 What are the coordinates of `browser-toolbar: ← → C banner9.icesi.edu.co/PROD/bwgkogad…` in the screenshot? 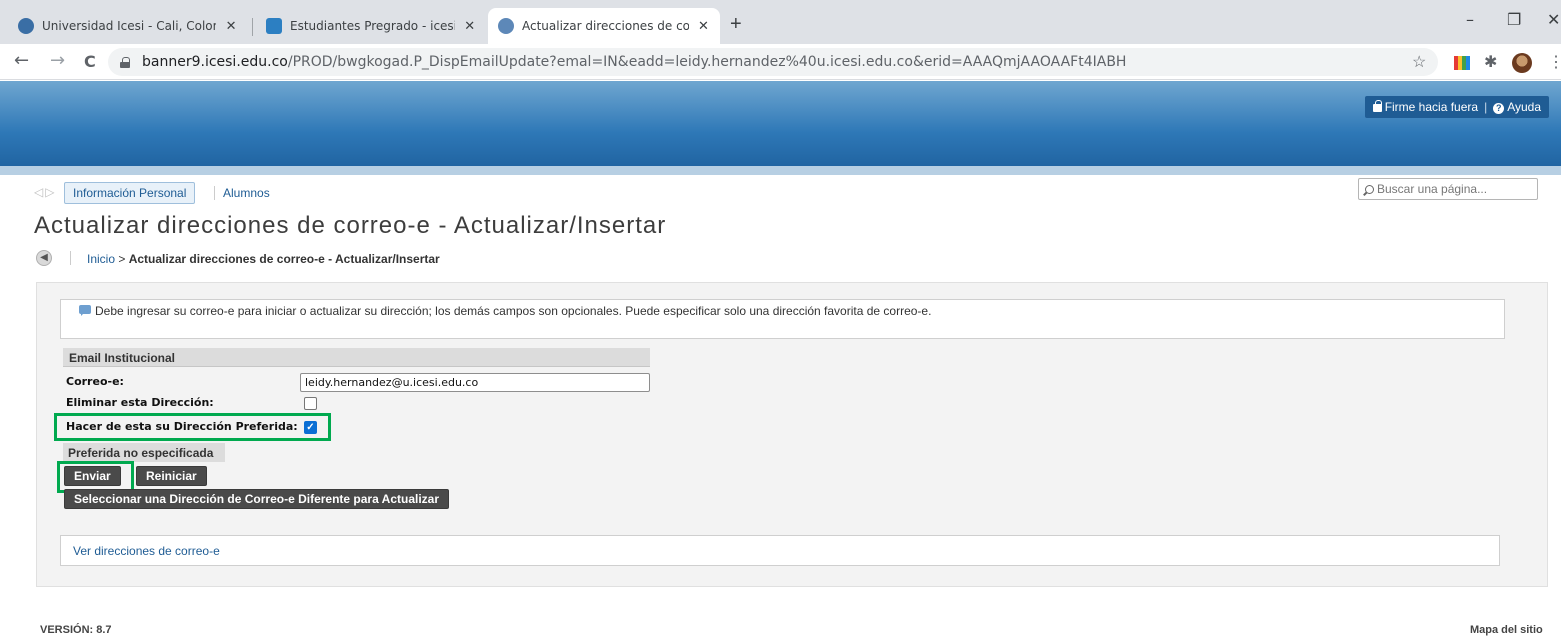 It's located at (780, 62).